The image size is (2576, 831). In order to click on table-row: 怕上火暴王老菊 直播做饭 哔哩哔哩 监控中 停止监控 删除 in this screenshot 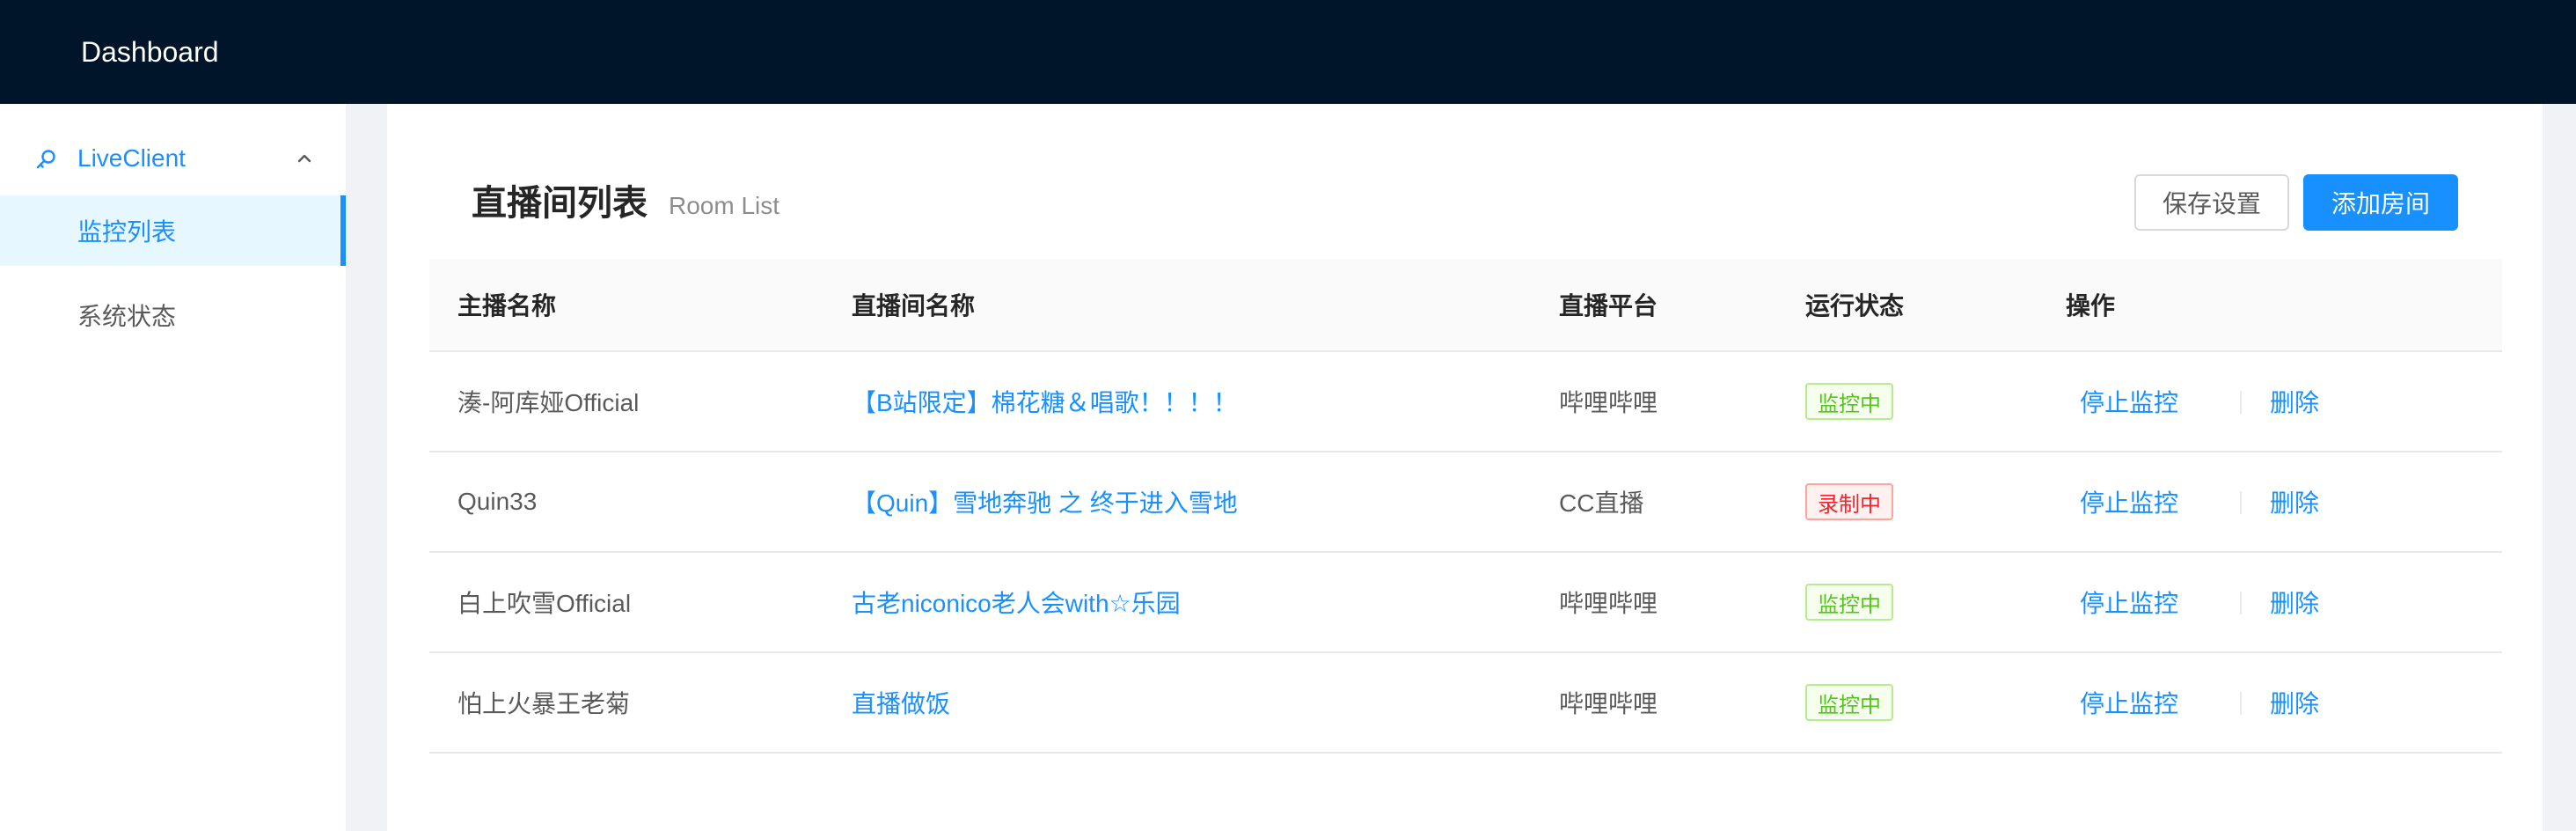, I will do `click(1465, 704)`.